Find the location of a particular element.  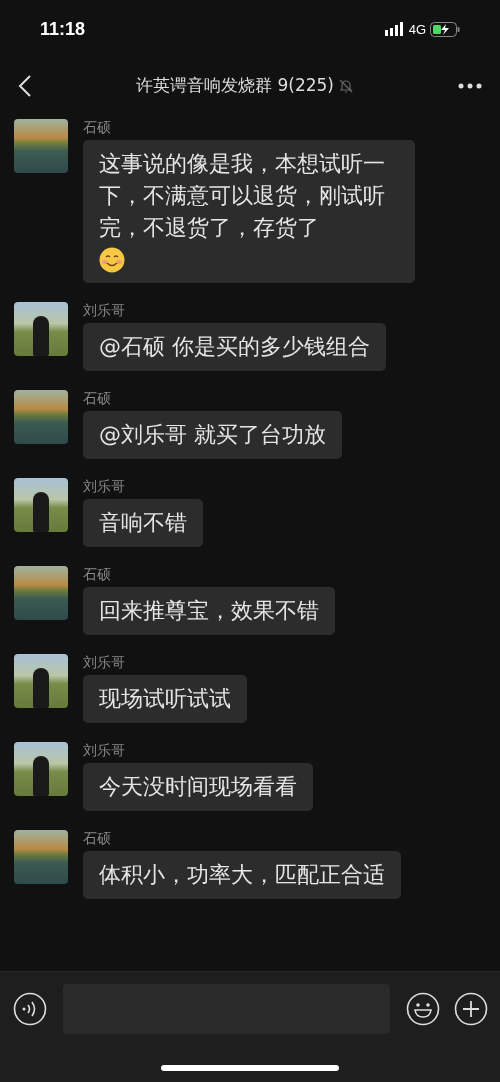

more-icon is located at coordinates (470, 85).